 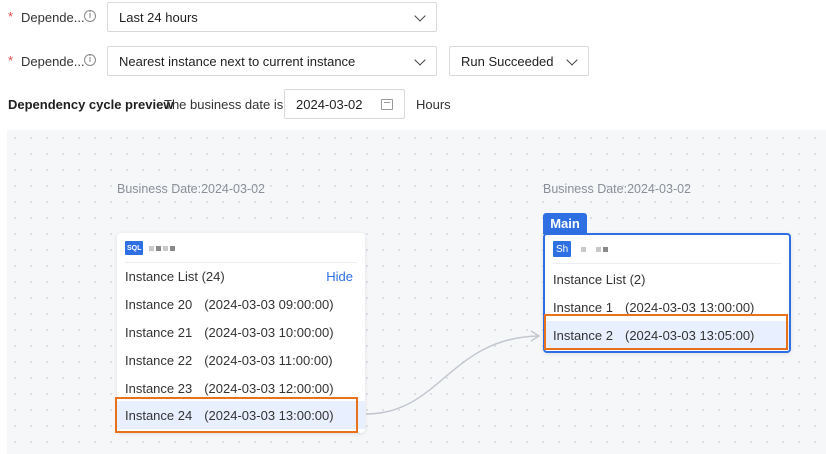 What do you see at coordinates (599, 279) in the screenshot?
I see `instance-list-title: Instance List (2)` at bounding box center [599, 279].